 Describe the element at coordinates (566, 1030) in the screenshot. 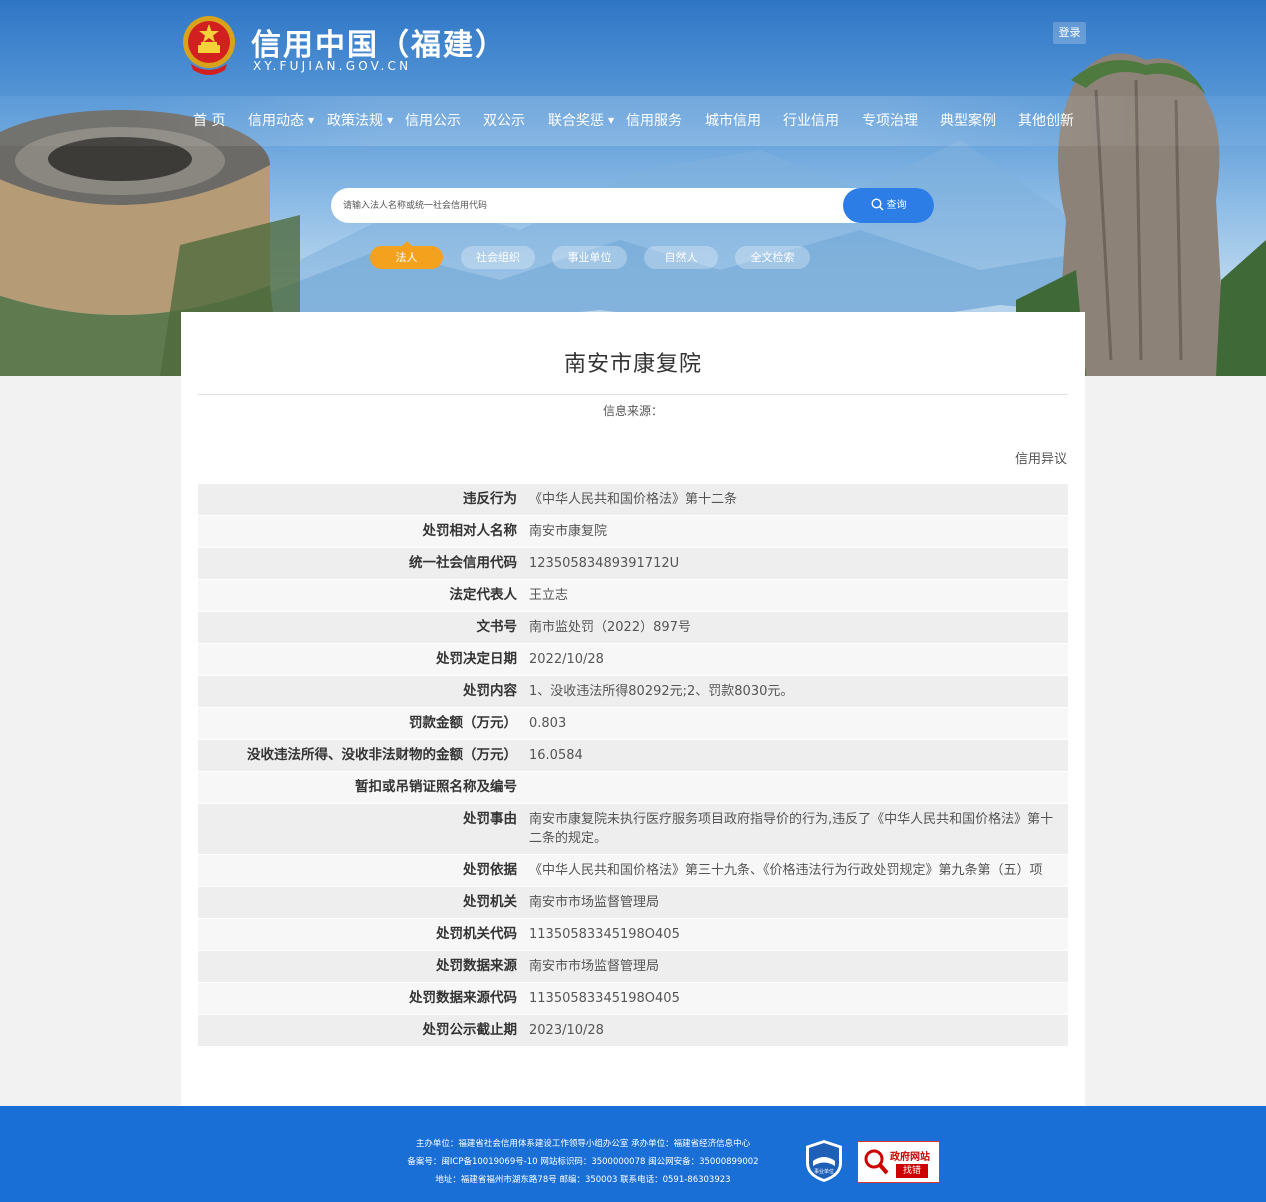

I see `row-value: 2023/10/28` at that location.